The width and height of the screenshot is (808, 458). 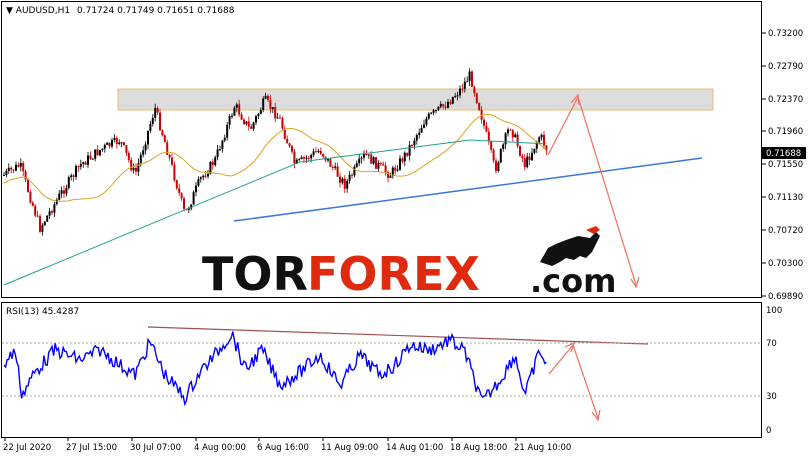 I want to click on time-tick-label: 22 Jul 2020, so click(x=27, y=448).